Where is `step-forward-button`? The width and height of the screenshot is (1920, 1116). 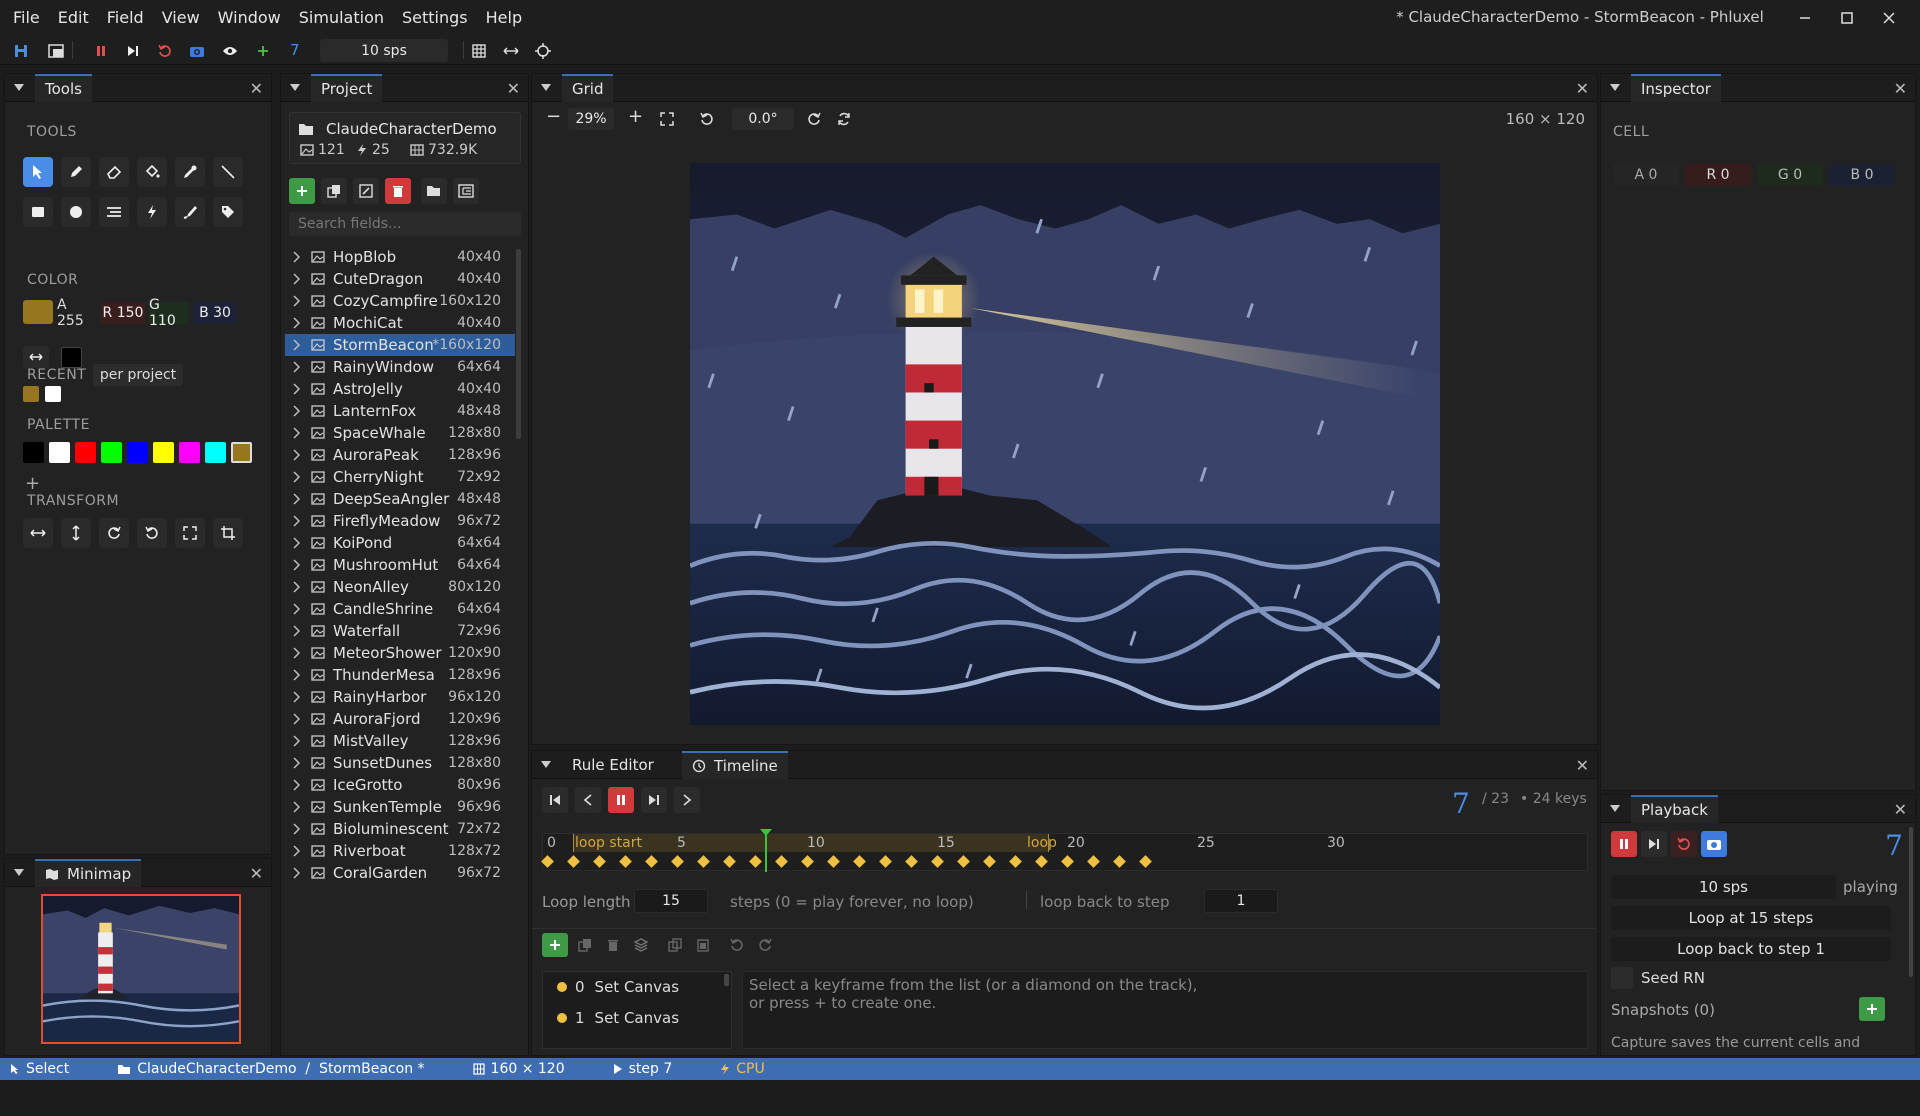
step-forward-button is located at coordinates (654, 800).